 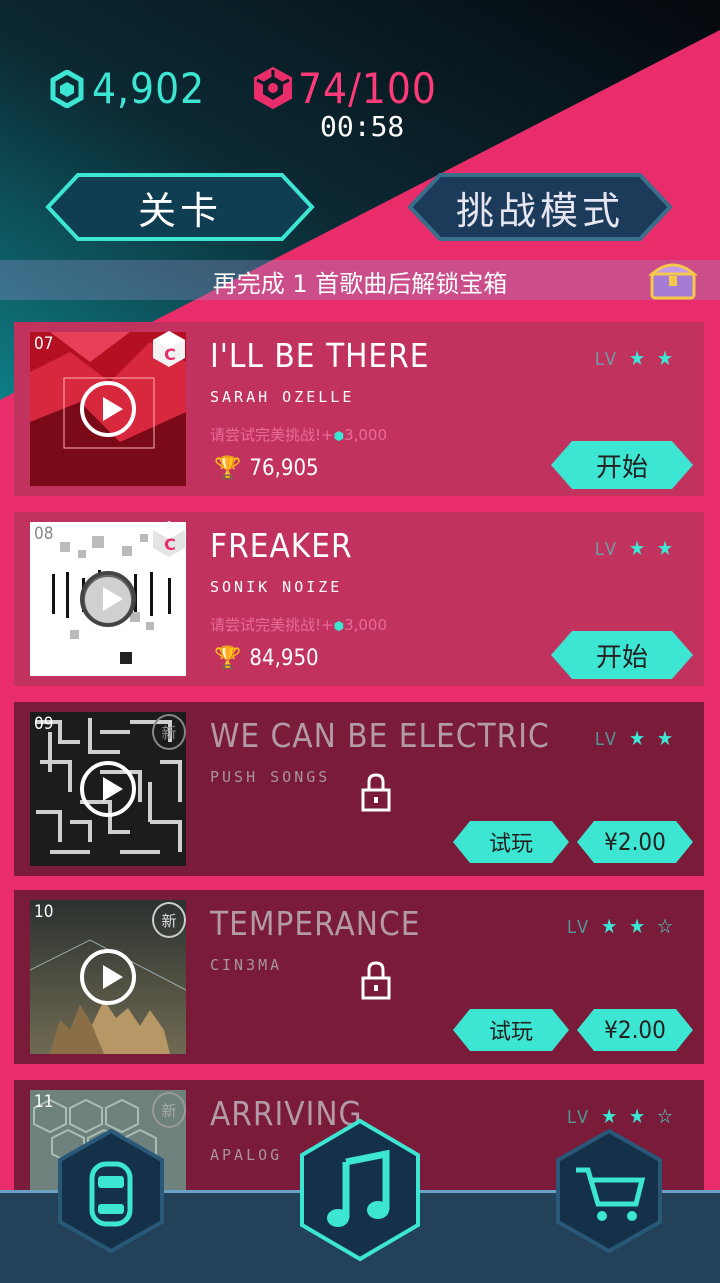 What do you see at coordinates (246, 965) in the screenshot?
I see `song-artist: CIN3MA` at bounding box center [246, 965].